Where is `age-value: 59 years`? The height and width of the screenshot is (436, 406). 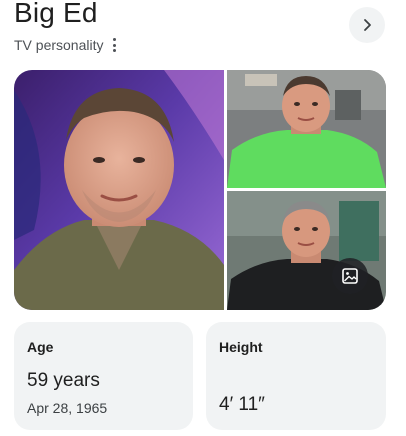 age-value: 59 years is located at coordinates (63, 380).